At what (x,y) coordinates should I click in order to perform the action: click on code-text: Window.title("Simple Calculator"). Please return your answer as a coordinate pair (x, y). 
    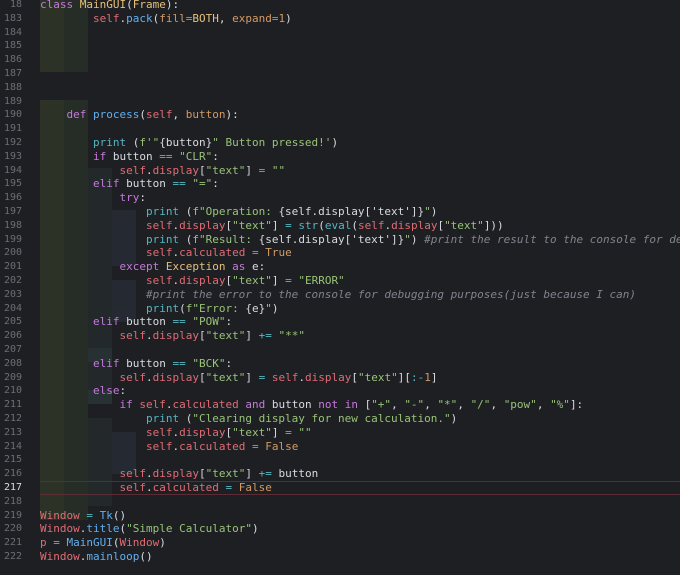
    Looking at the image, I should click on (149, 529).